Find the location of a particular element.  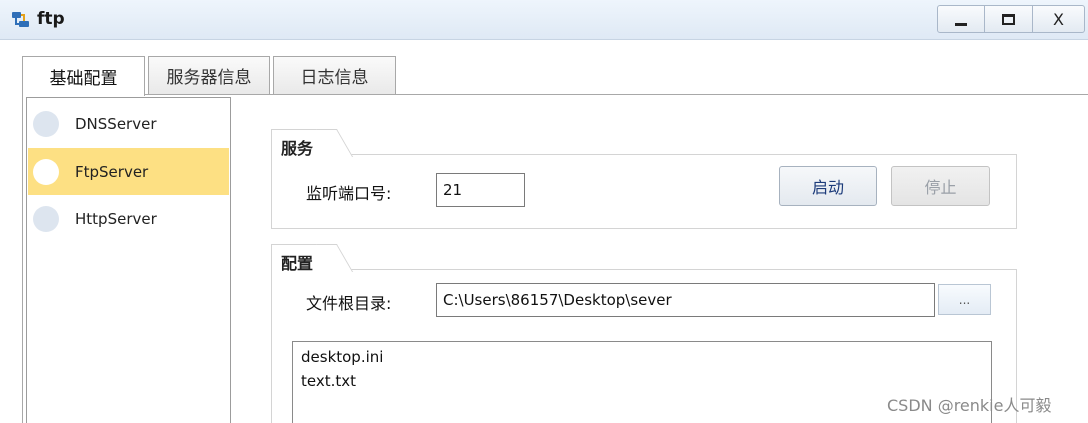

sidebar-item-label: FtpServer is located at coordinates (112, 171).